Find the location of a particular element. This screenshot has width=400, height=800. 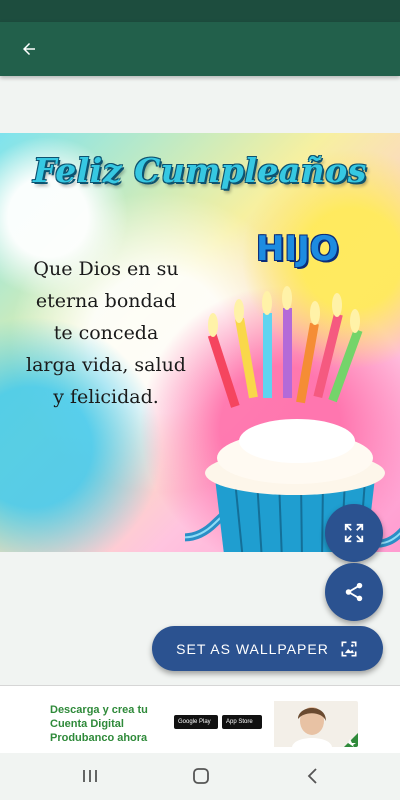

system-nav-bar is located at coordinates (200, 776).